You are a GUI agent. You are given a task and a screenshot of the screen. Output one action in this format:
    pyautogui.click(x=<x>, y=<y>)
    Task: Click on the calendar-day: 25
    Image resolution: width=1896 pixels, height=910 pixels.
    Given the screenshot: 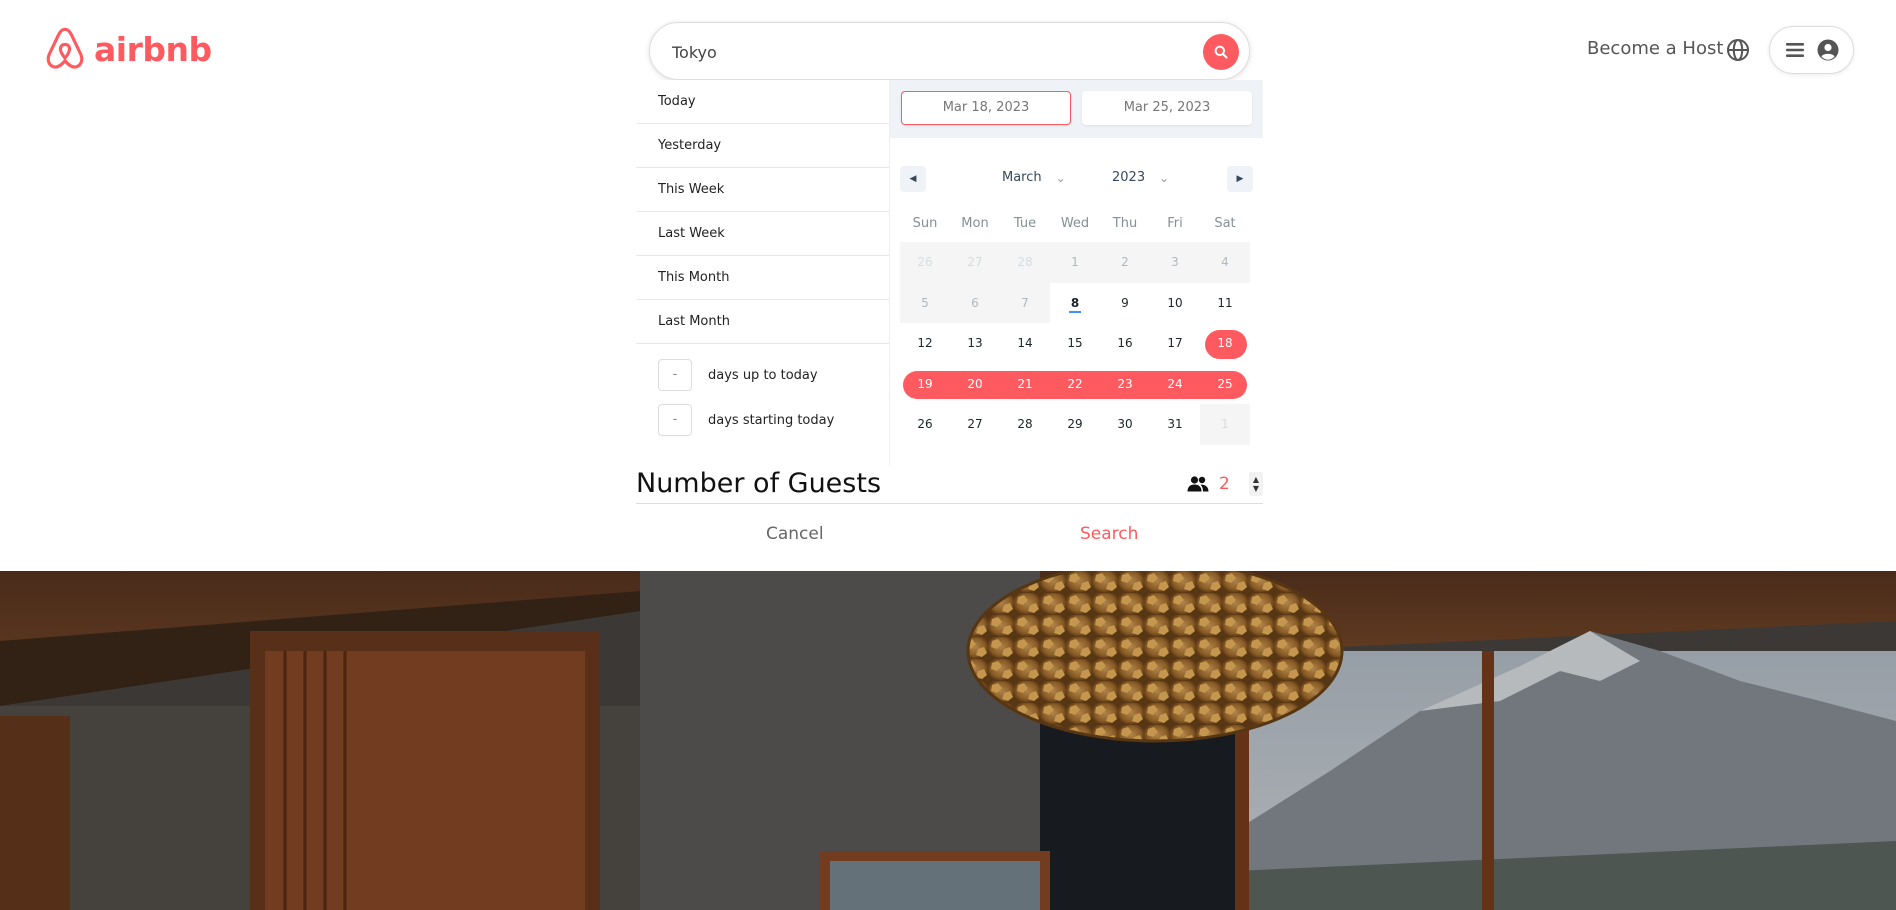 What is the action you would take?
    pyautogui.click(x=1225, y=384)
    